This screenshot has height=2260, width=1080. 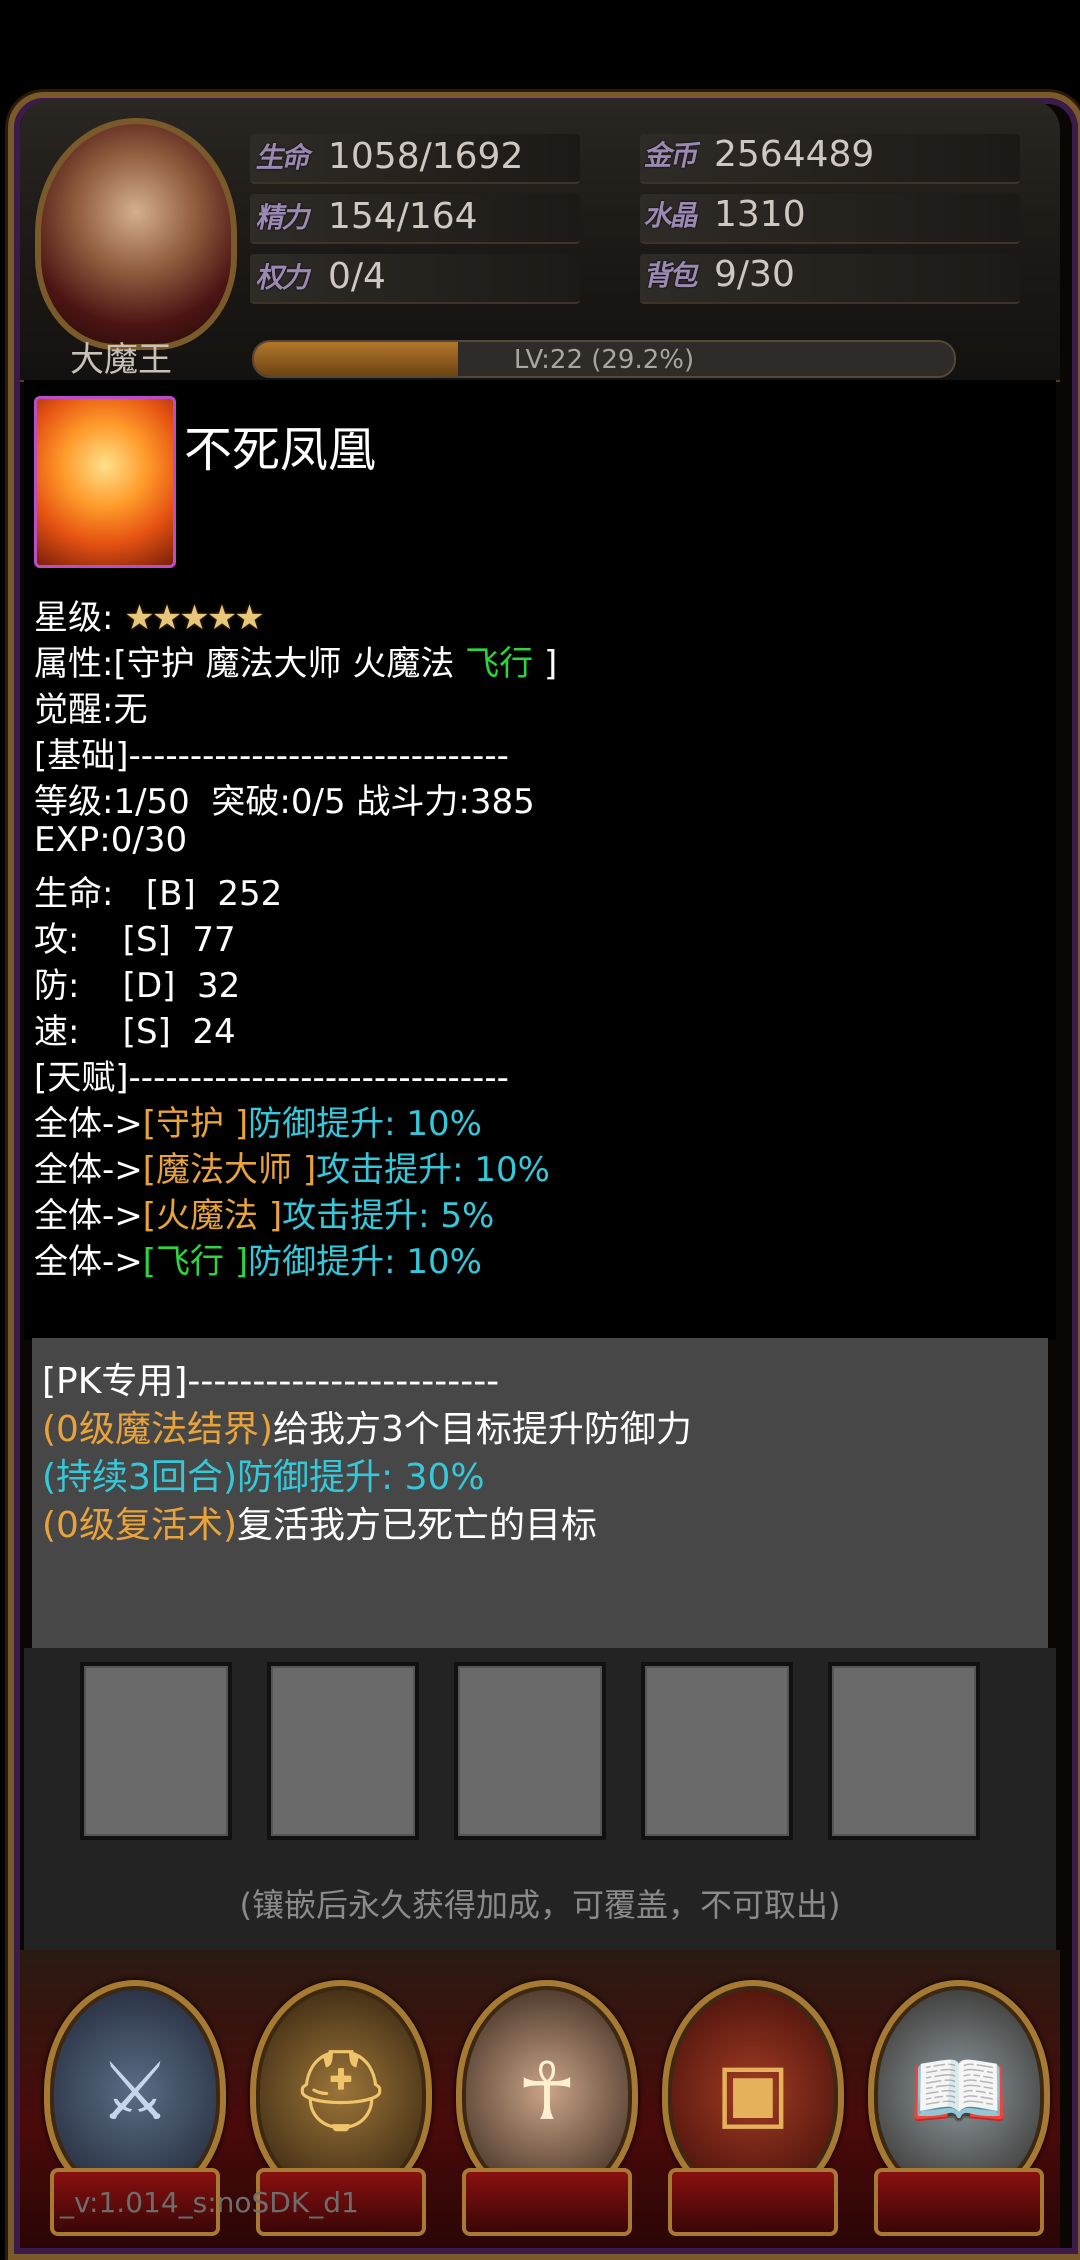 What do you see at coordinates (284, 802) in the screenshot?
I see `level-line: 等级:1/50 突破:0/5 战斗力:385` at bounding box center [284, 802].